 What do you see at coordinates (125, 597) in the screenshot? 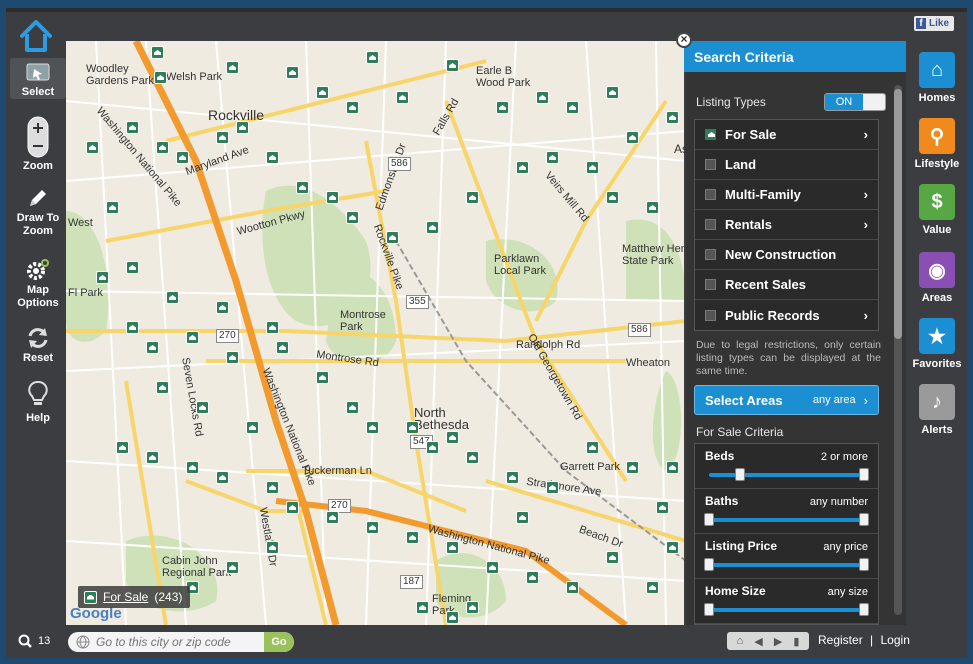
I see `for-sale-link: For Sale` at bounding box center [125, 597].